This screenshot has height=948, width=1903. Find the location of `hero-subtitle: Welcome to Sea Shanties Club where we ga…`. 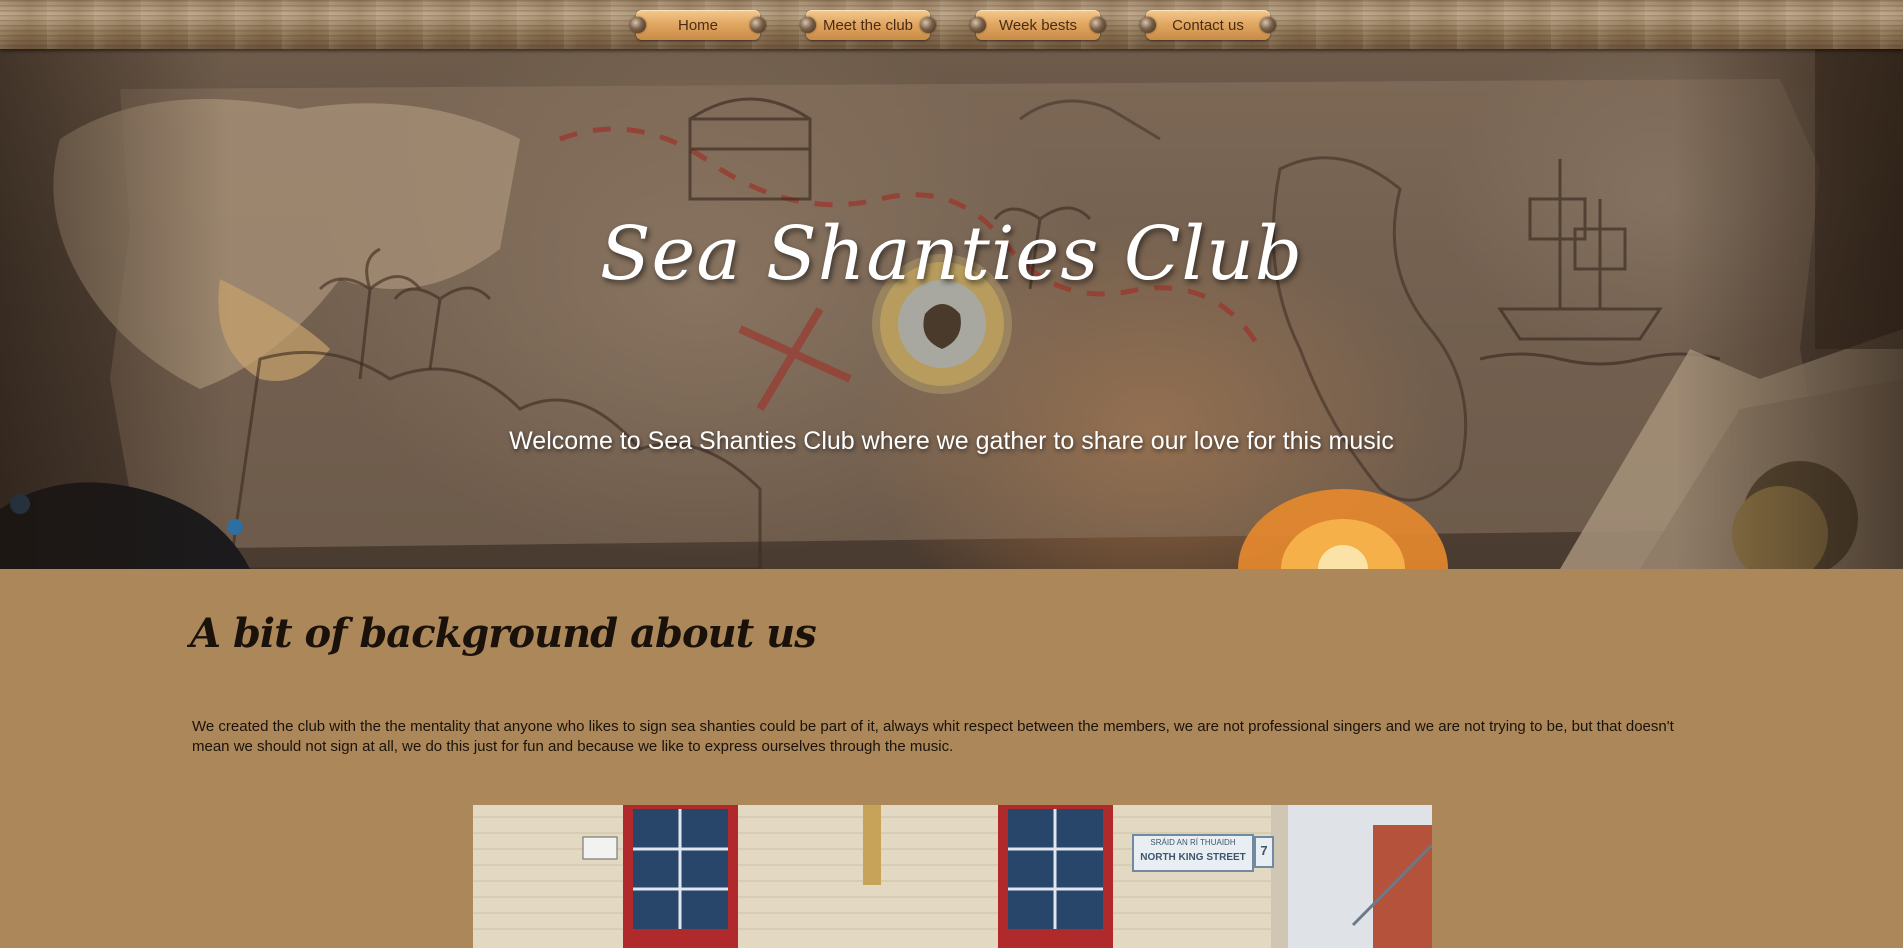

hero-subtitle: Welcome to Sea Shanties Club where we ga… is located at coordinates (951, 441).